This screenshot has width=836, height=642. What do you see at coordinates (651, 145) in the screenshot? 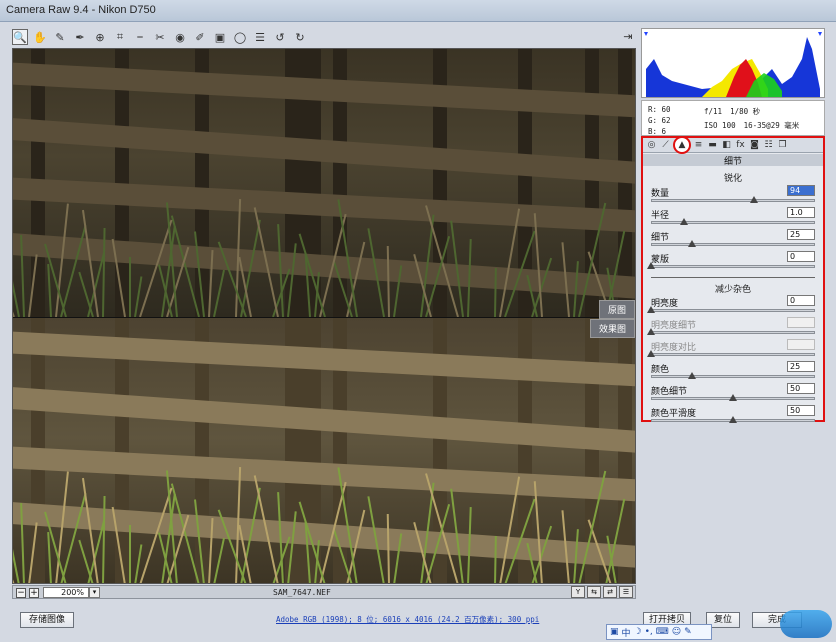
I see `basic-tab-icon: ◎` at bounding box center [651, 145].